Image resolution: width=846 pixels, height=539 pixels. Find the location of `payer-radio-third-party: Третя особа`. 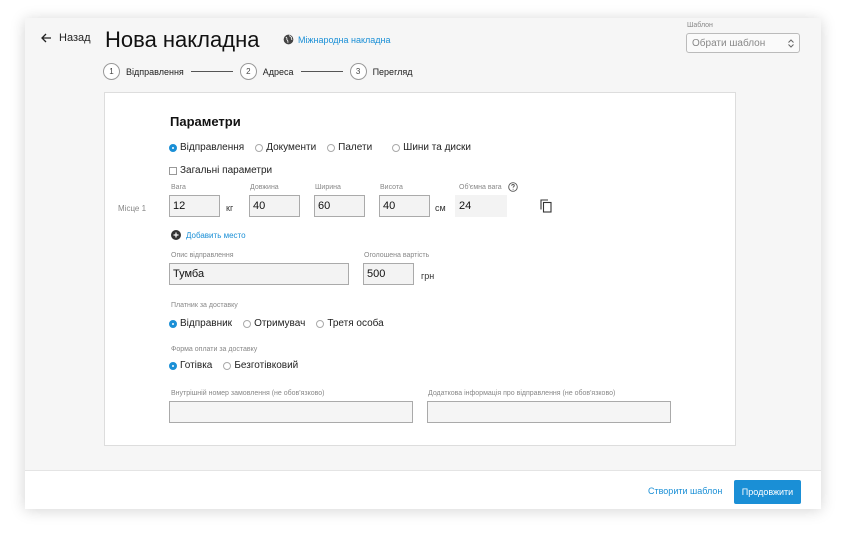

payer-radio-third-party: Третя особа is located at coordinates (350, 323).